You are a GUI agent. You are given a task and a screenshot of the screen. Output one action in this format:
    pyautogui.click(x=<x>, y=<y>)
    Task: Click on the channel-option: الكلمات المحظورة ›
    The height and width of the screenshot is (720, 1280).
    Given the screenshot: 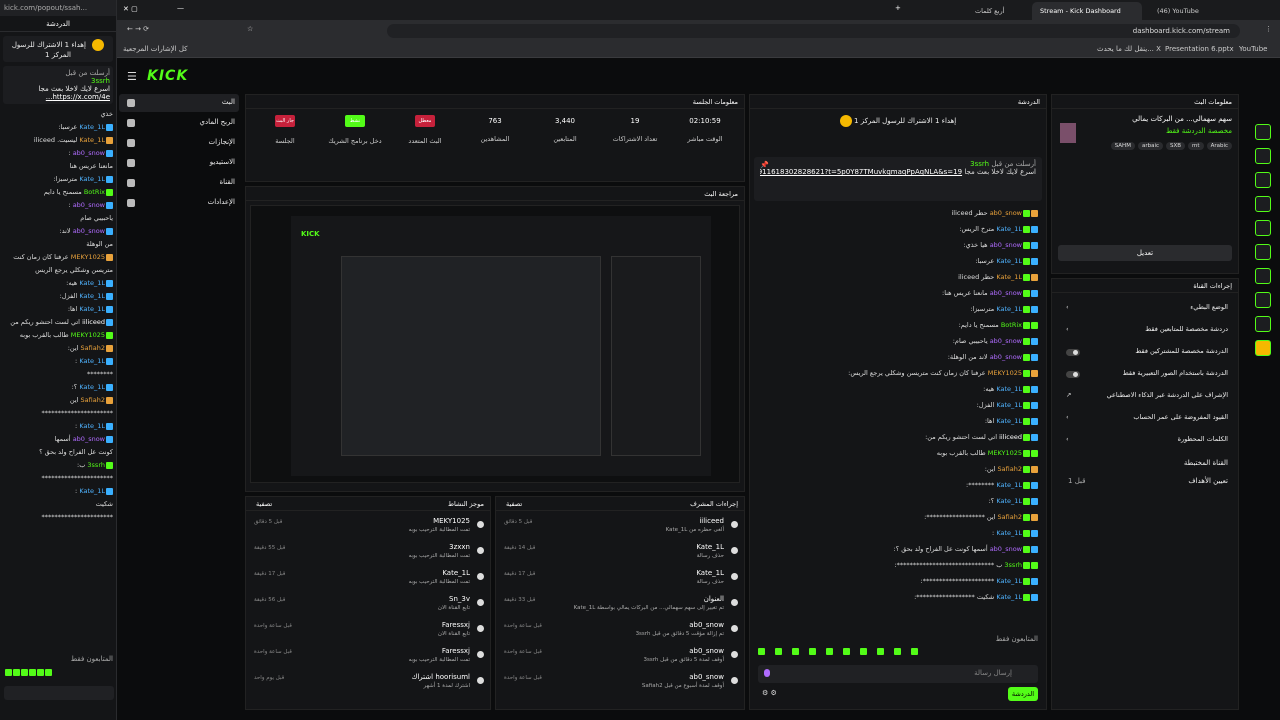 What is the action you would take?
    pyautogui.click(x=1143, y=445)
    